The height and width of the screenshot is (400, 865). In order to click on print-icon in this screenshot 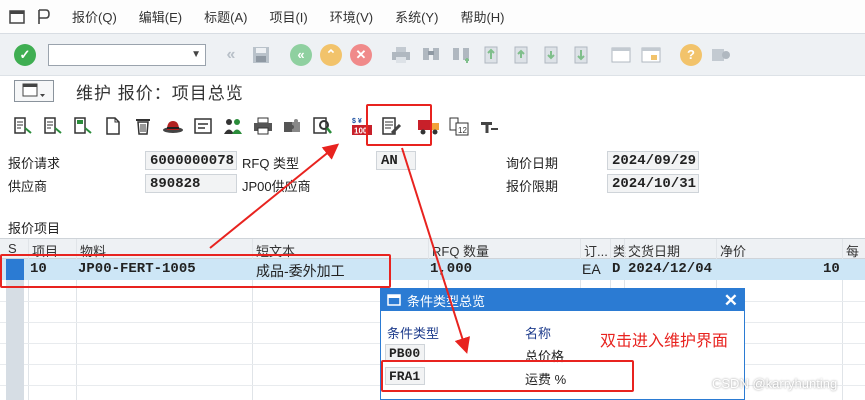, I will do `click(401, 55)`.